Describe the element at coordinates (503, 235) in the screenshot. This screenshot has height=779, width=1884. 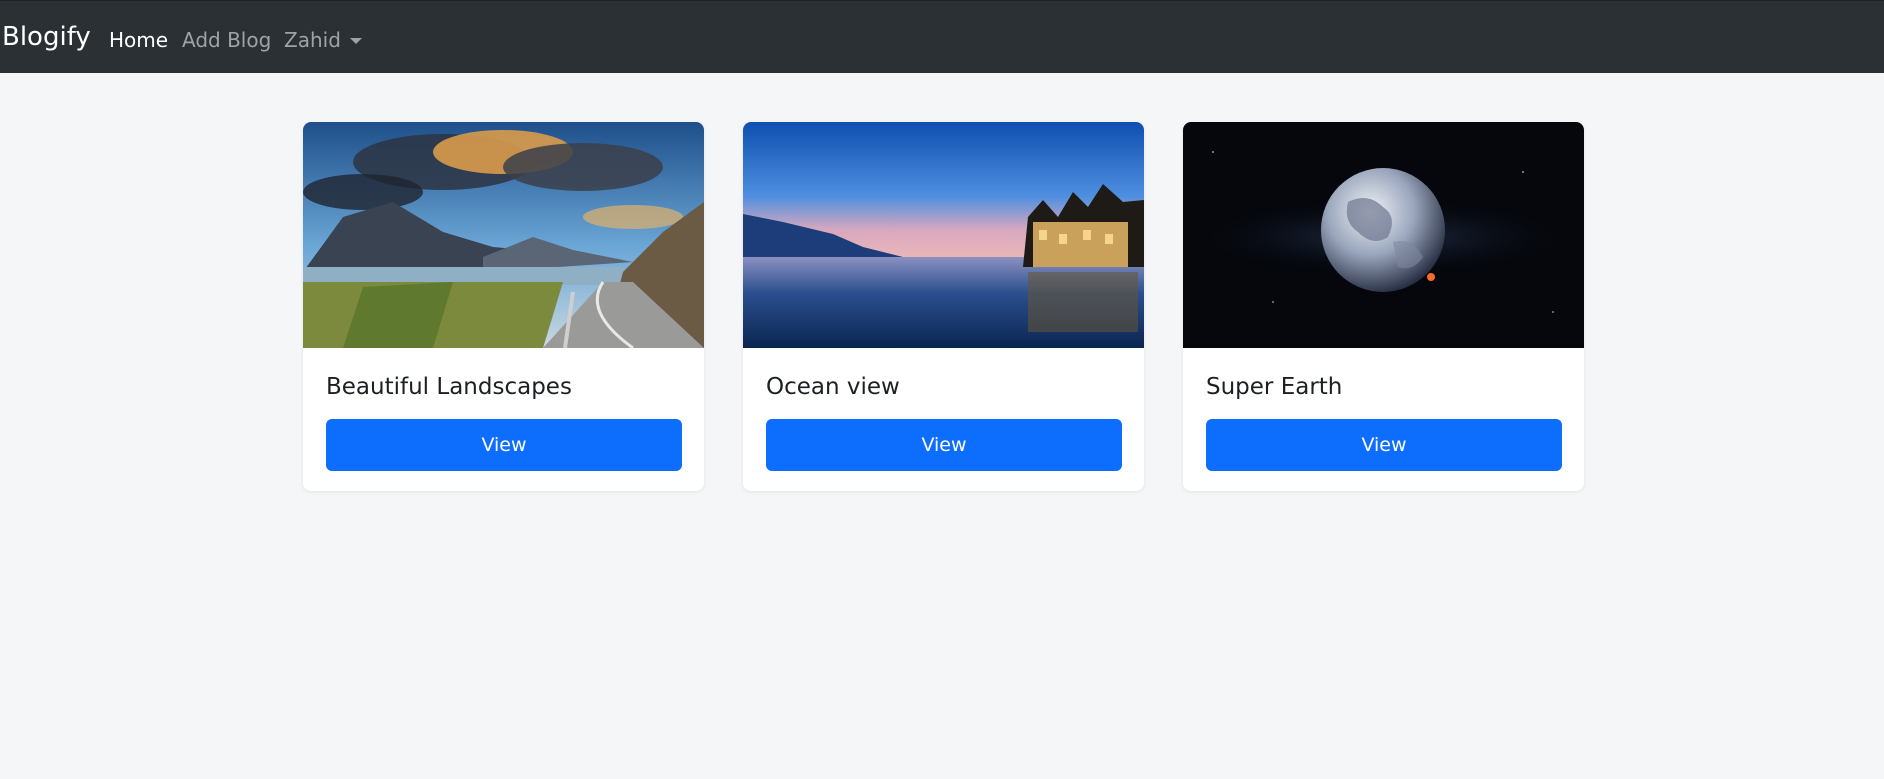
I see `card-image-landscape` at that location.